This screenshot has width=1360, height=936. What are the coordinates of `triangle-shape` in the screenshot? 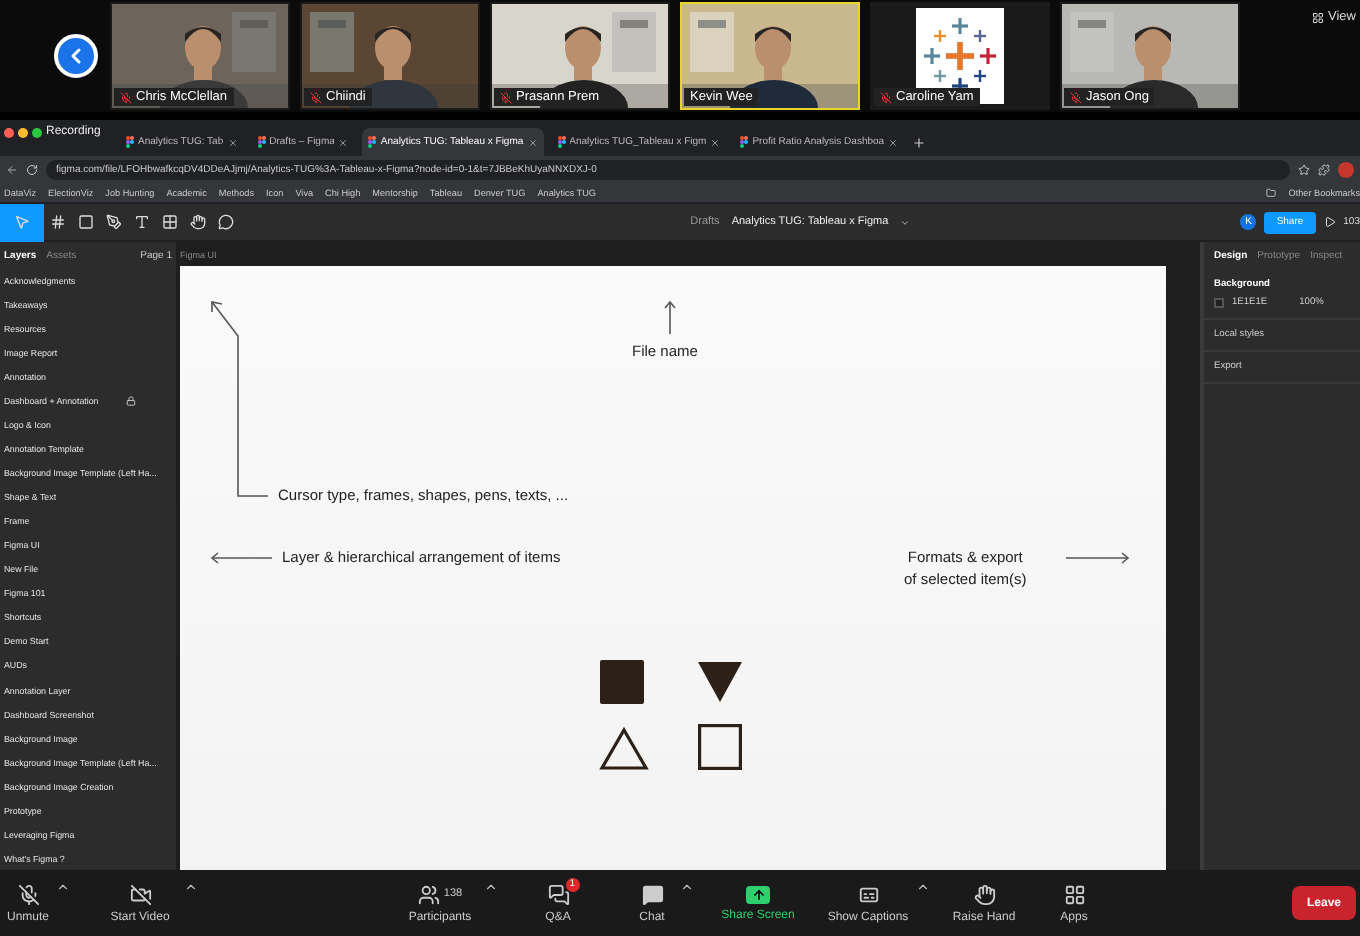 It's located at (720, 682).